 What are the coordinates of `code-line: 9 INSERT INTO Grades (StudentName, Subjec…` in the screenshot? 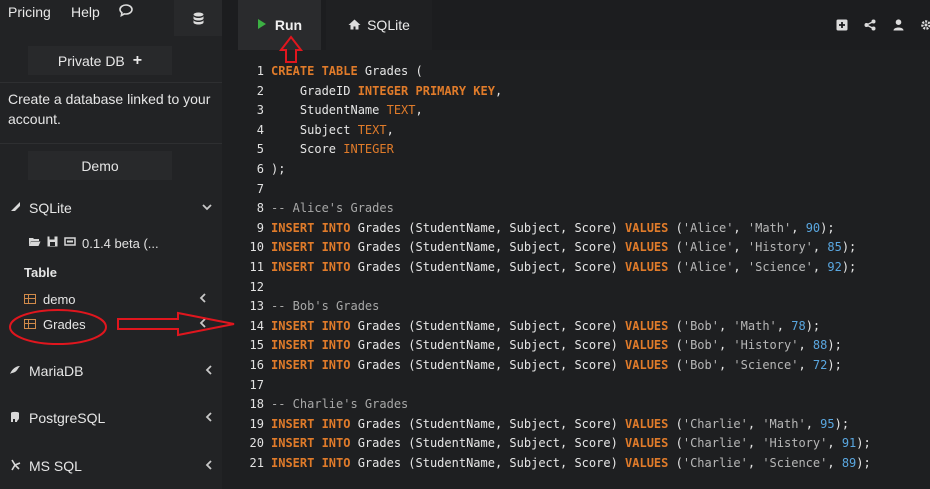 It's located at (576, 229).